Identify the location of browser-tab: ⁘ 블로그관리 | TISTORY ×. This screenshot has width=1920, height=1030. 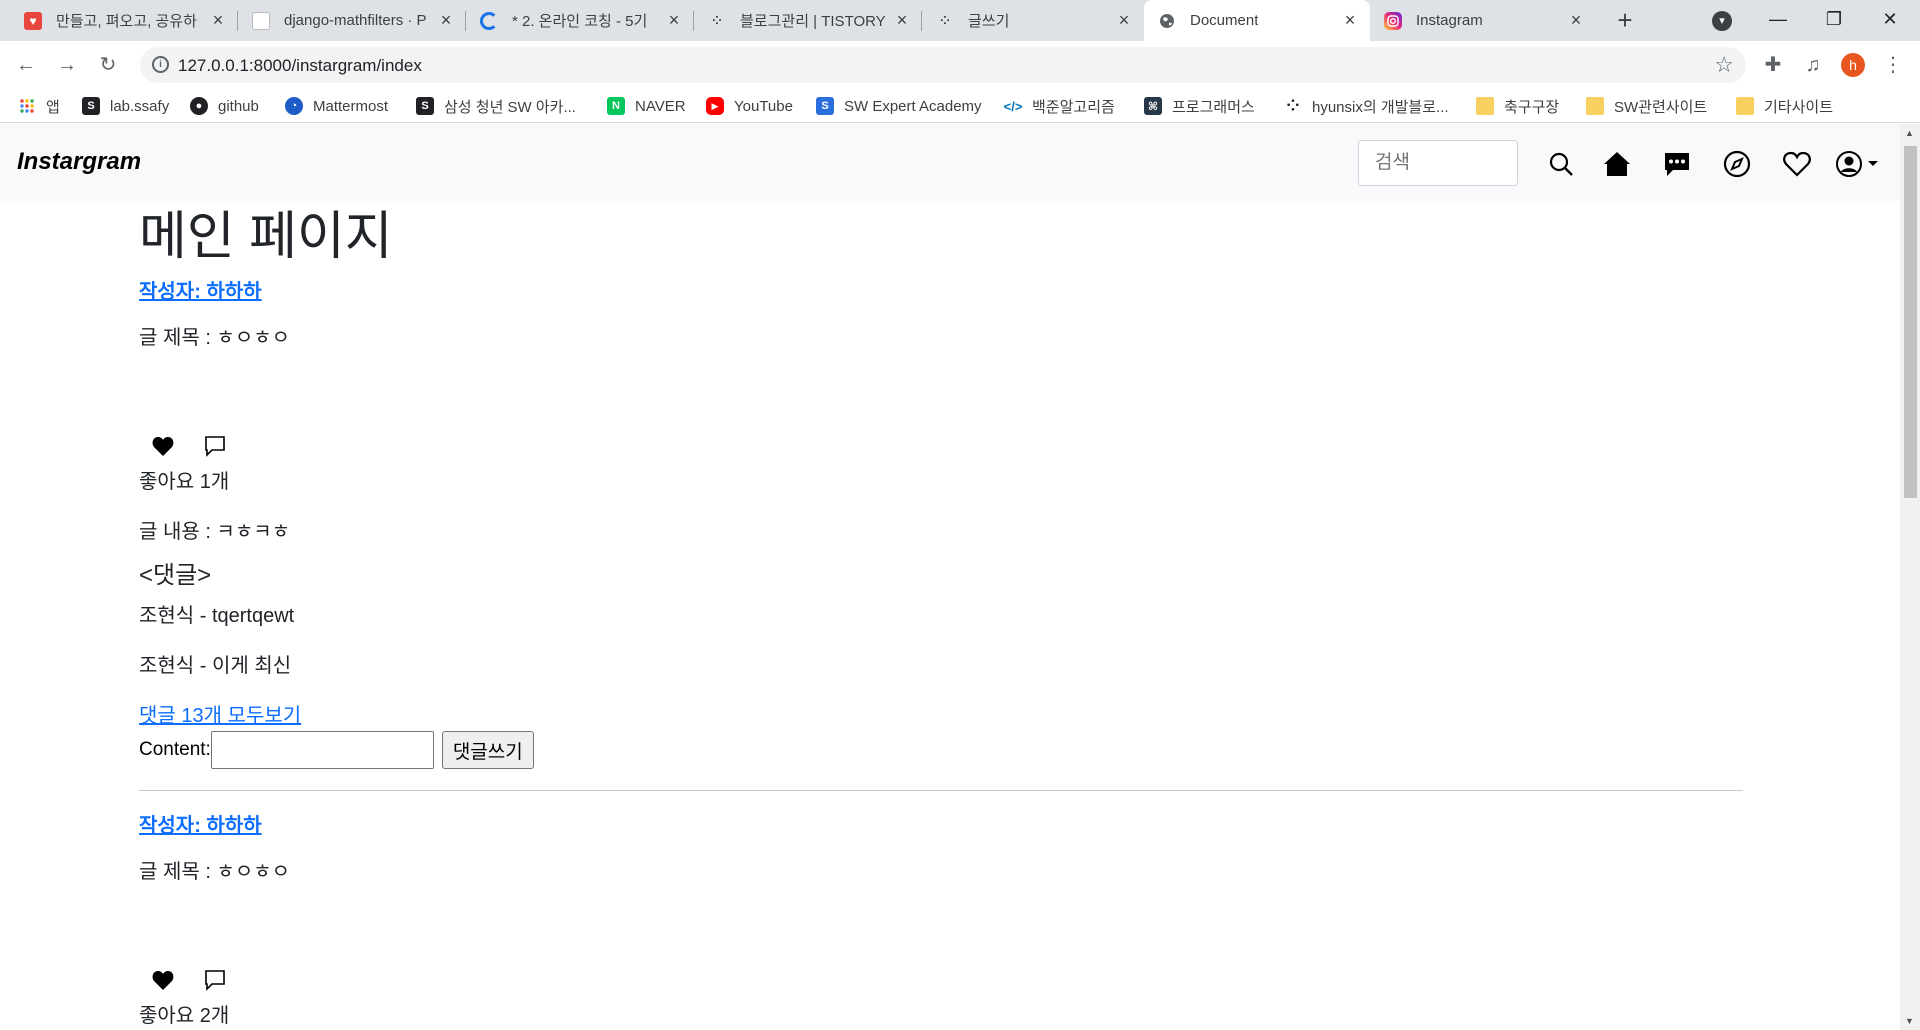
(808, 20).